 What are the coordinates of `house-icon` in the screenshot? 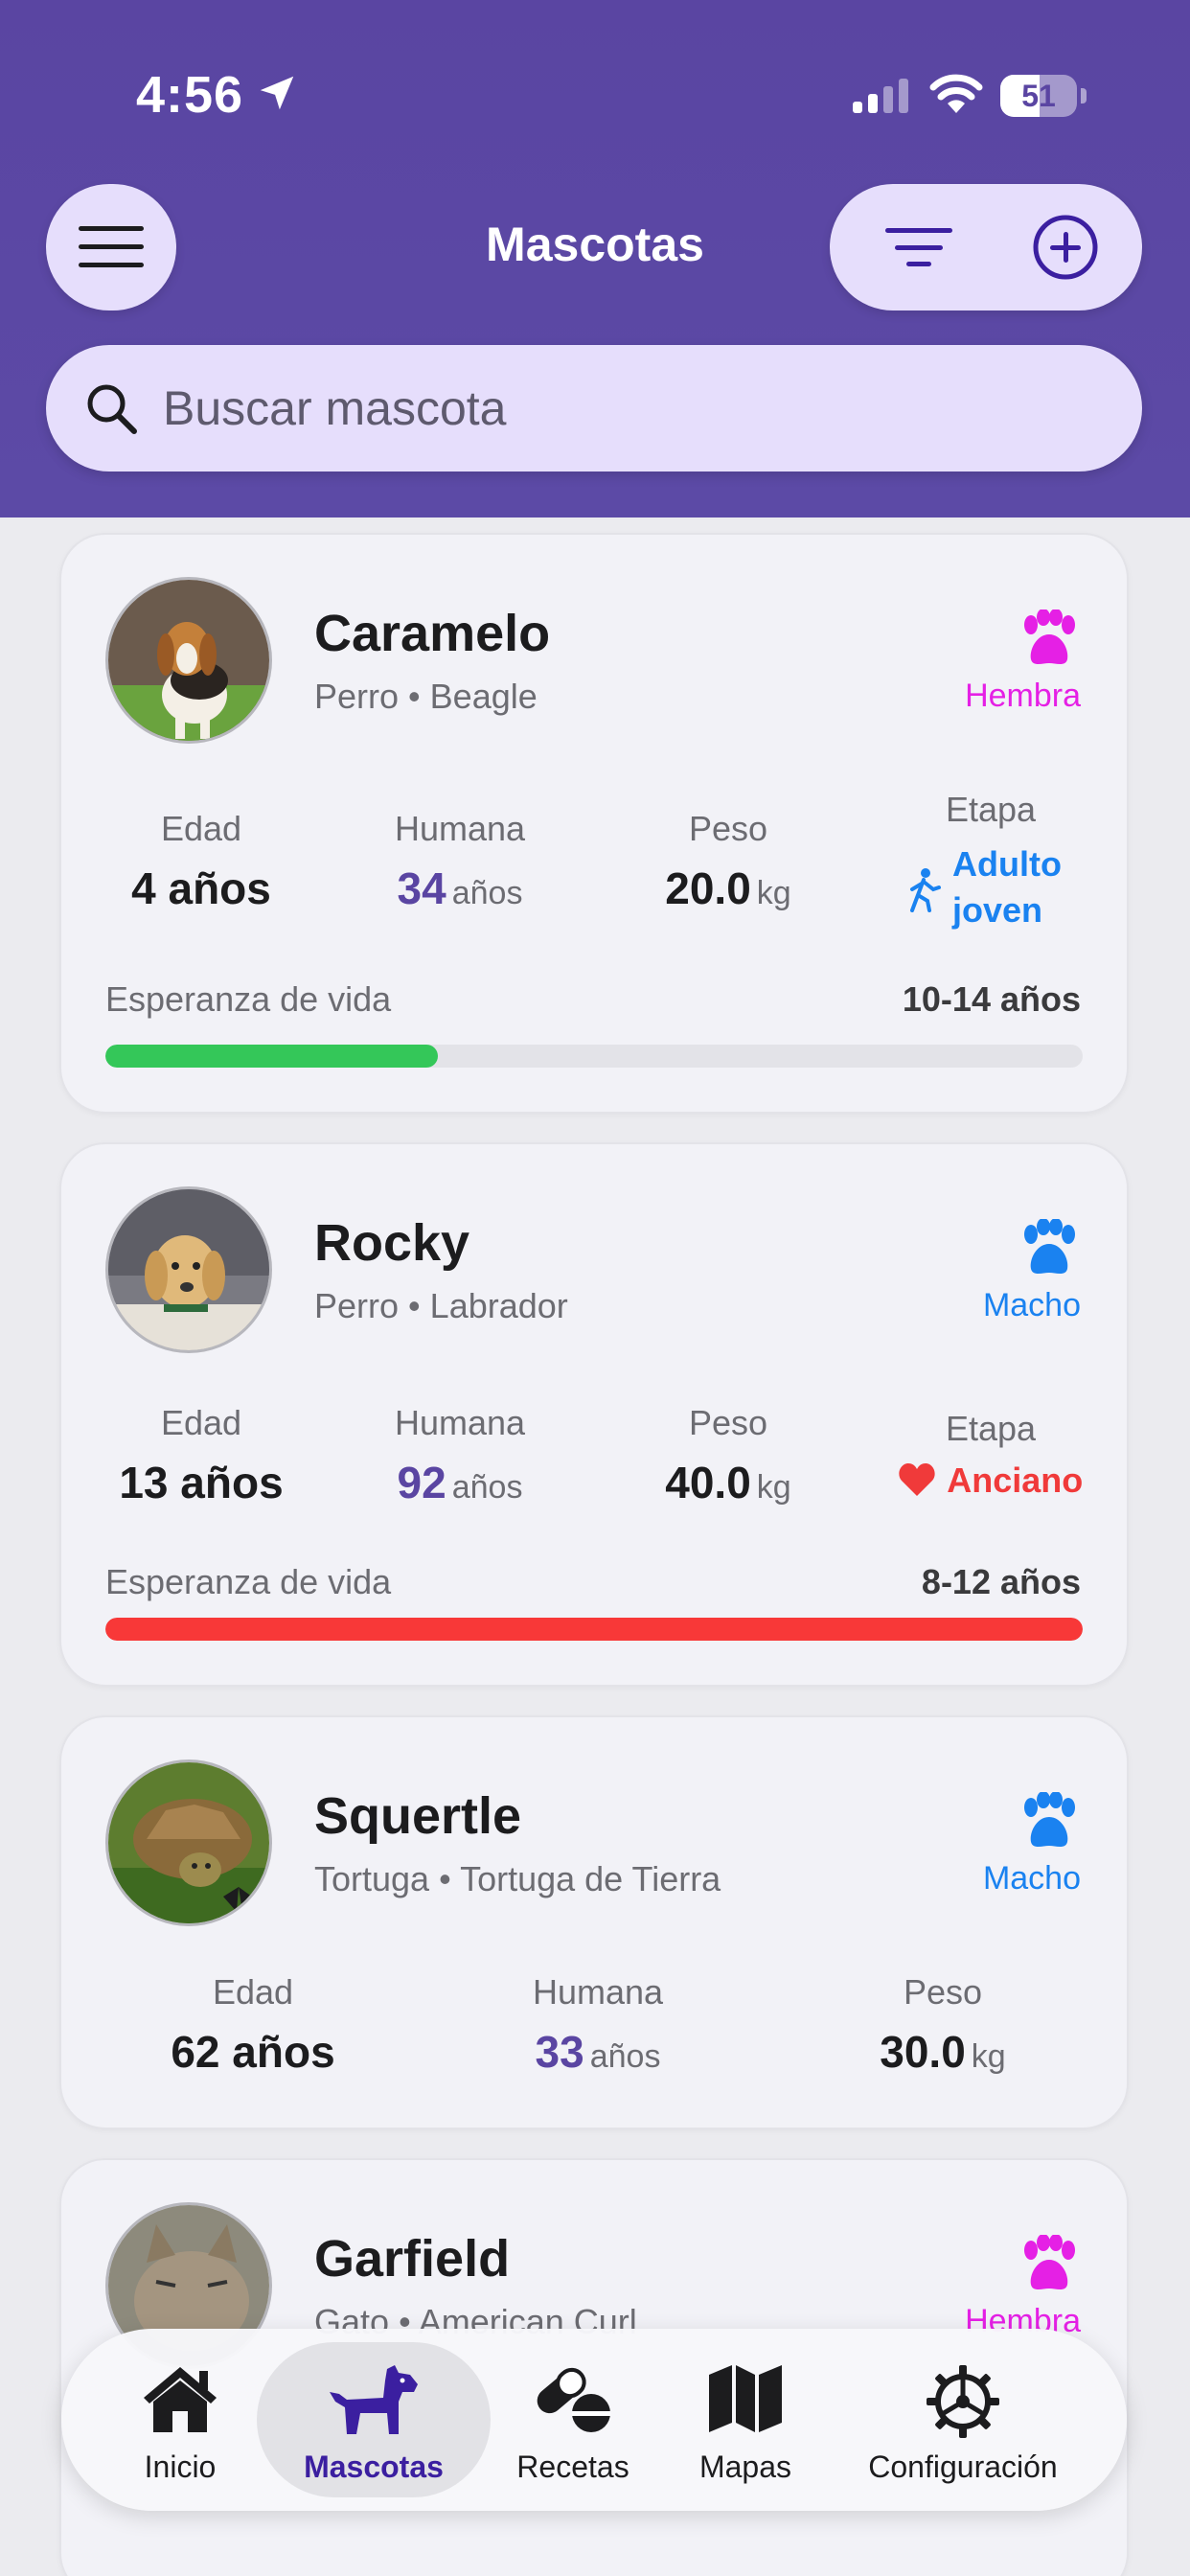 It's located at (181, 2399).